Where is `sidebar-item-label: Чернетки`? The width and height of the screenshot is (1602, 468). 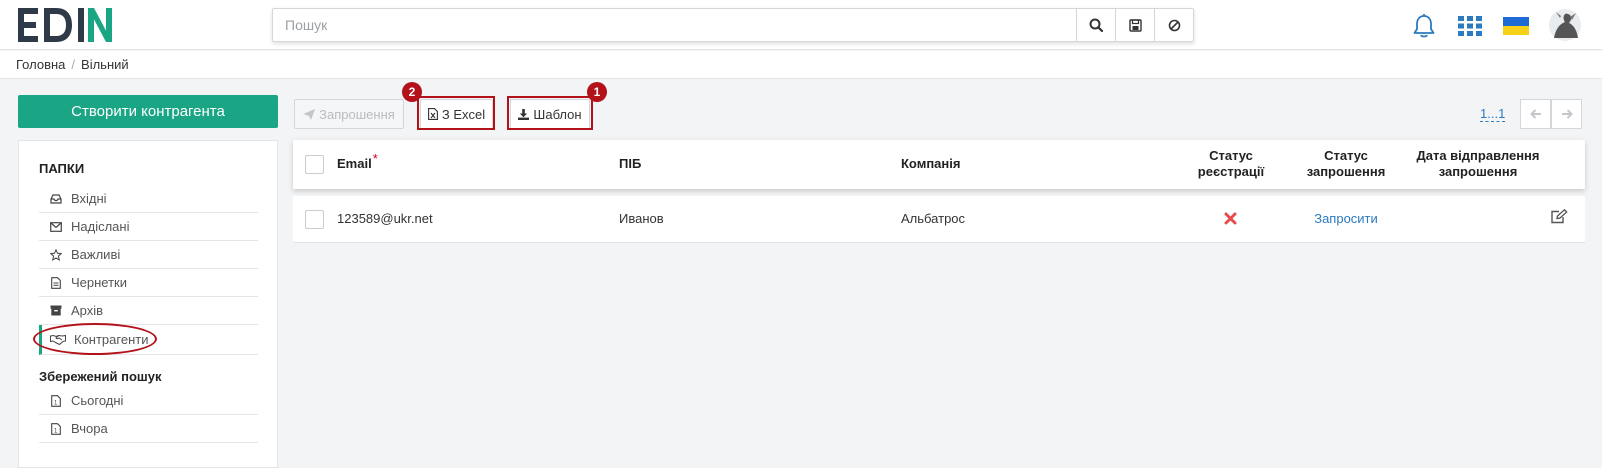 sidebar-item-label: Чернетки is located at coordinates (99, 282).